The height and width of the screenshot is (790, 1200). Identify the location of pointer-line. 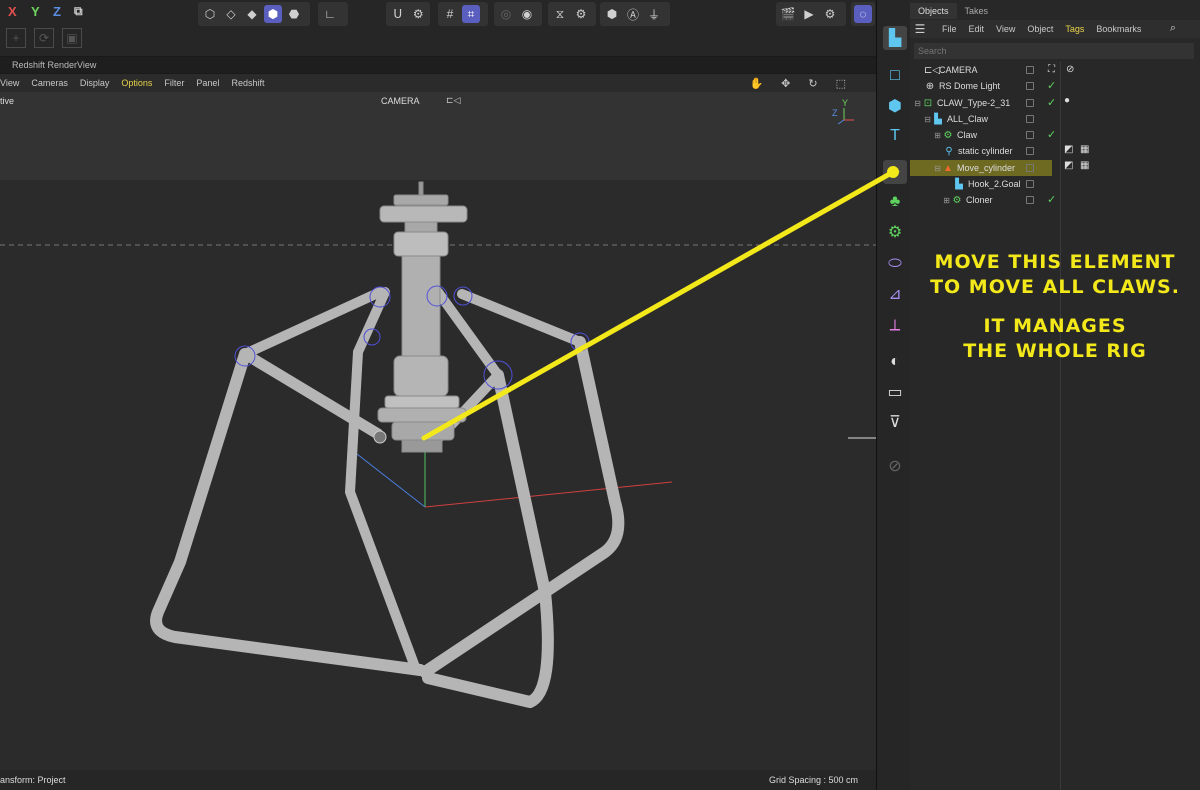
(658, 305).